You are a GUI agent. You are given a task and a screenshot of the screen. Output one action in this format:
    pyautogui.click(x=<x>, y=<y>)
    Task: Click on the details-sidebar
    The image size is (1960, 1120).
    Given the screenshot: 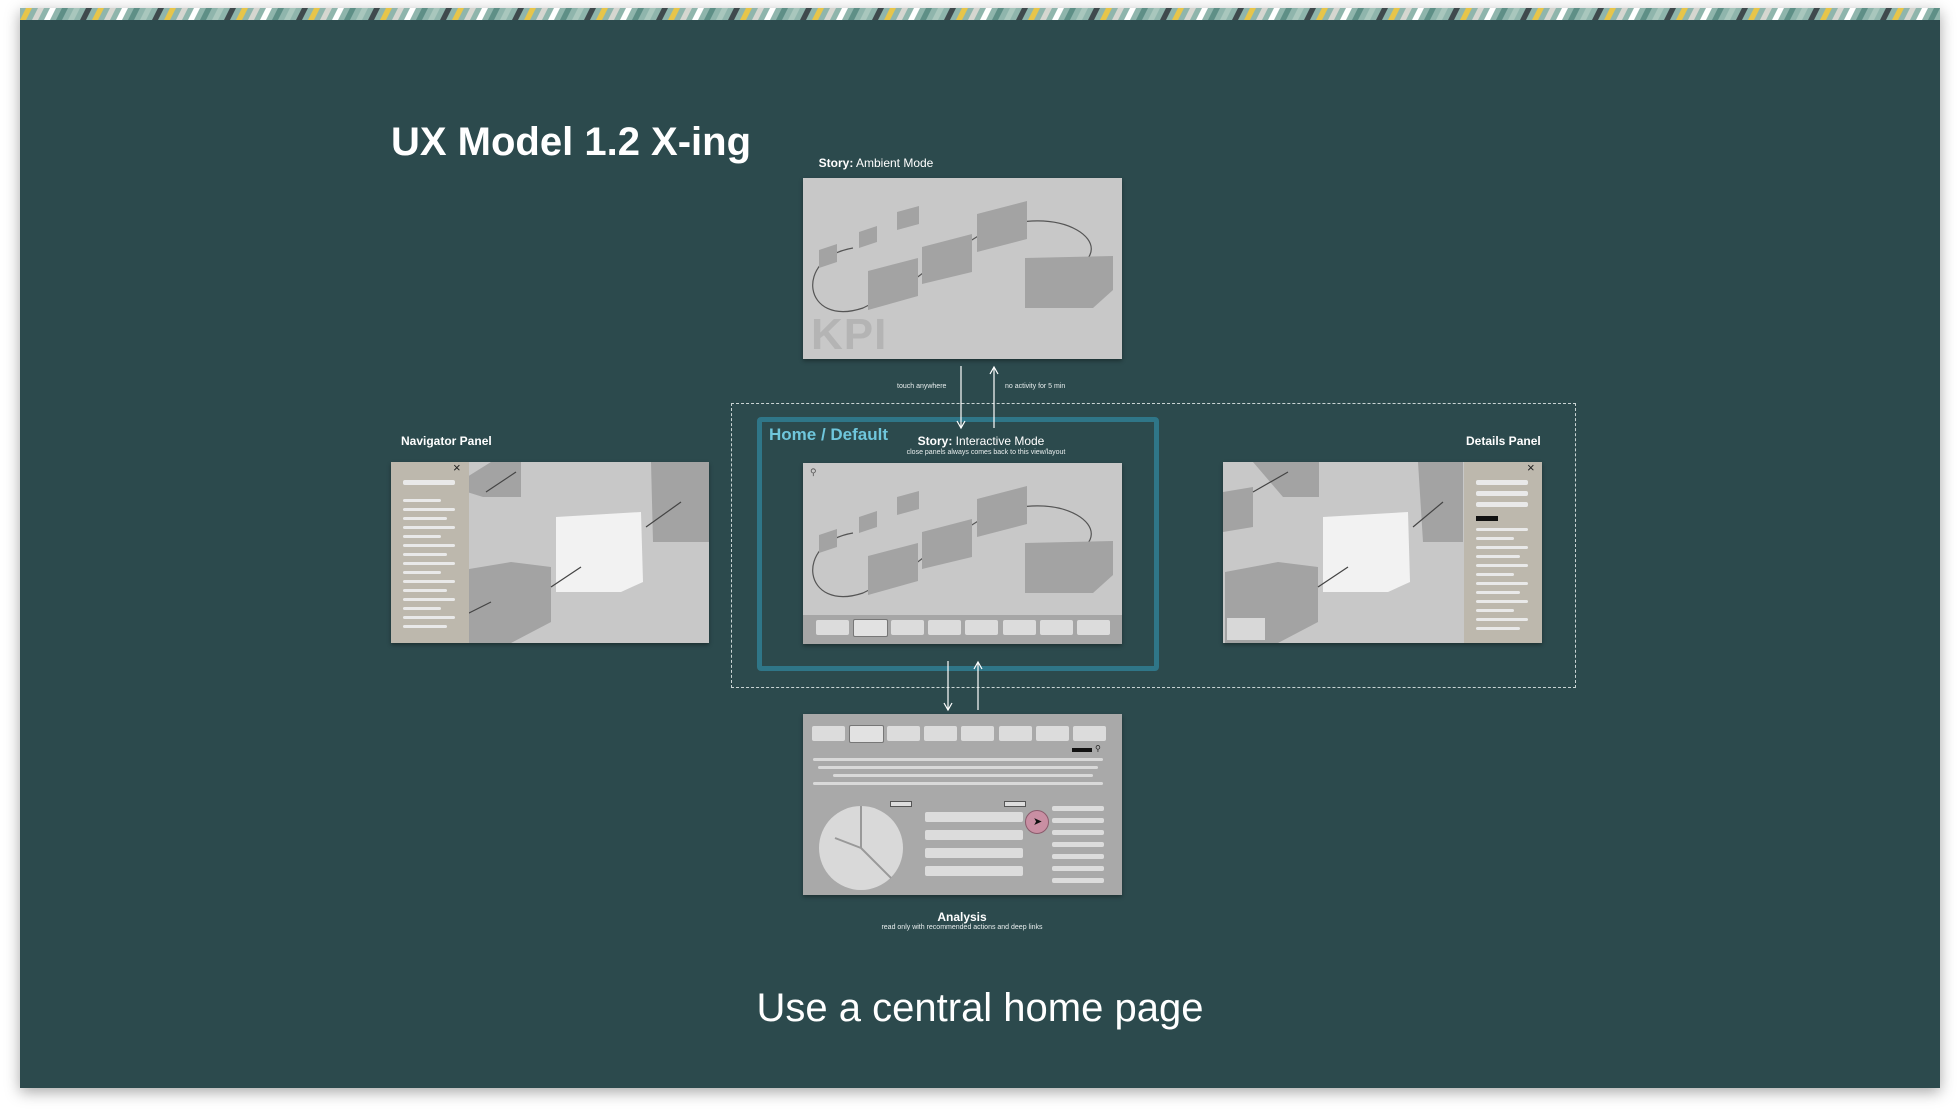 What is the action you would take?
    pyautogui.click(x=1503, y=552)
    